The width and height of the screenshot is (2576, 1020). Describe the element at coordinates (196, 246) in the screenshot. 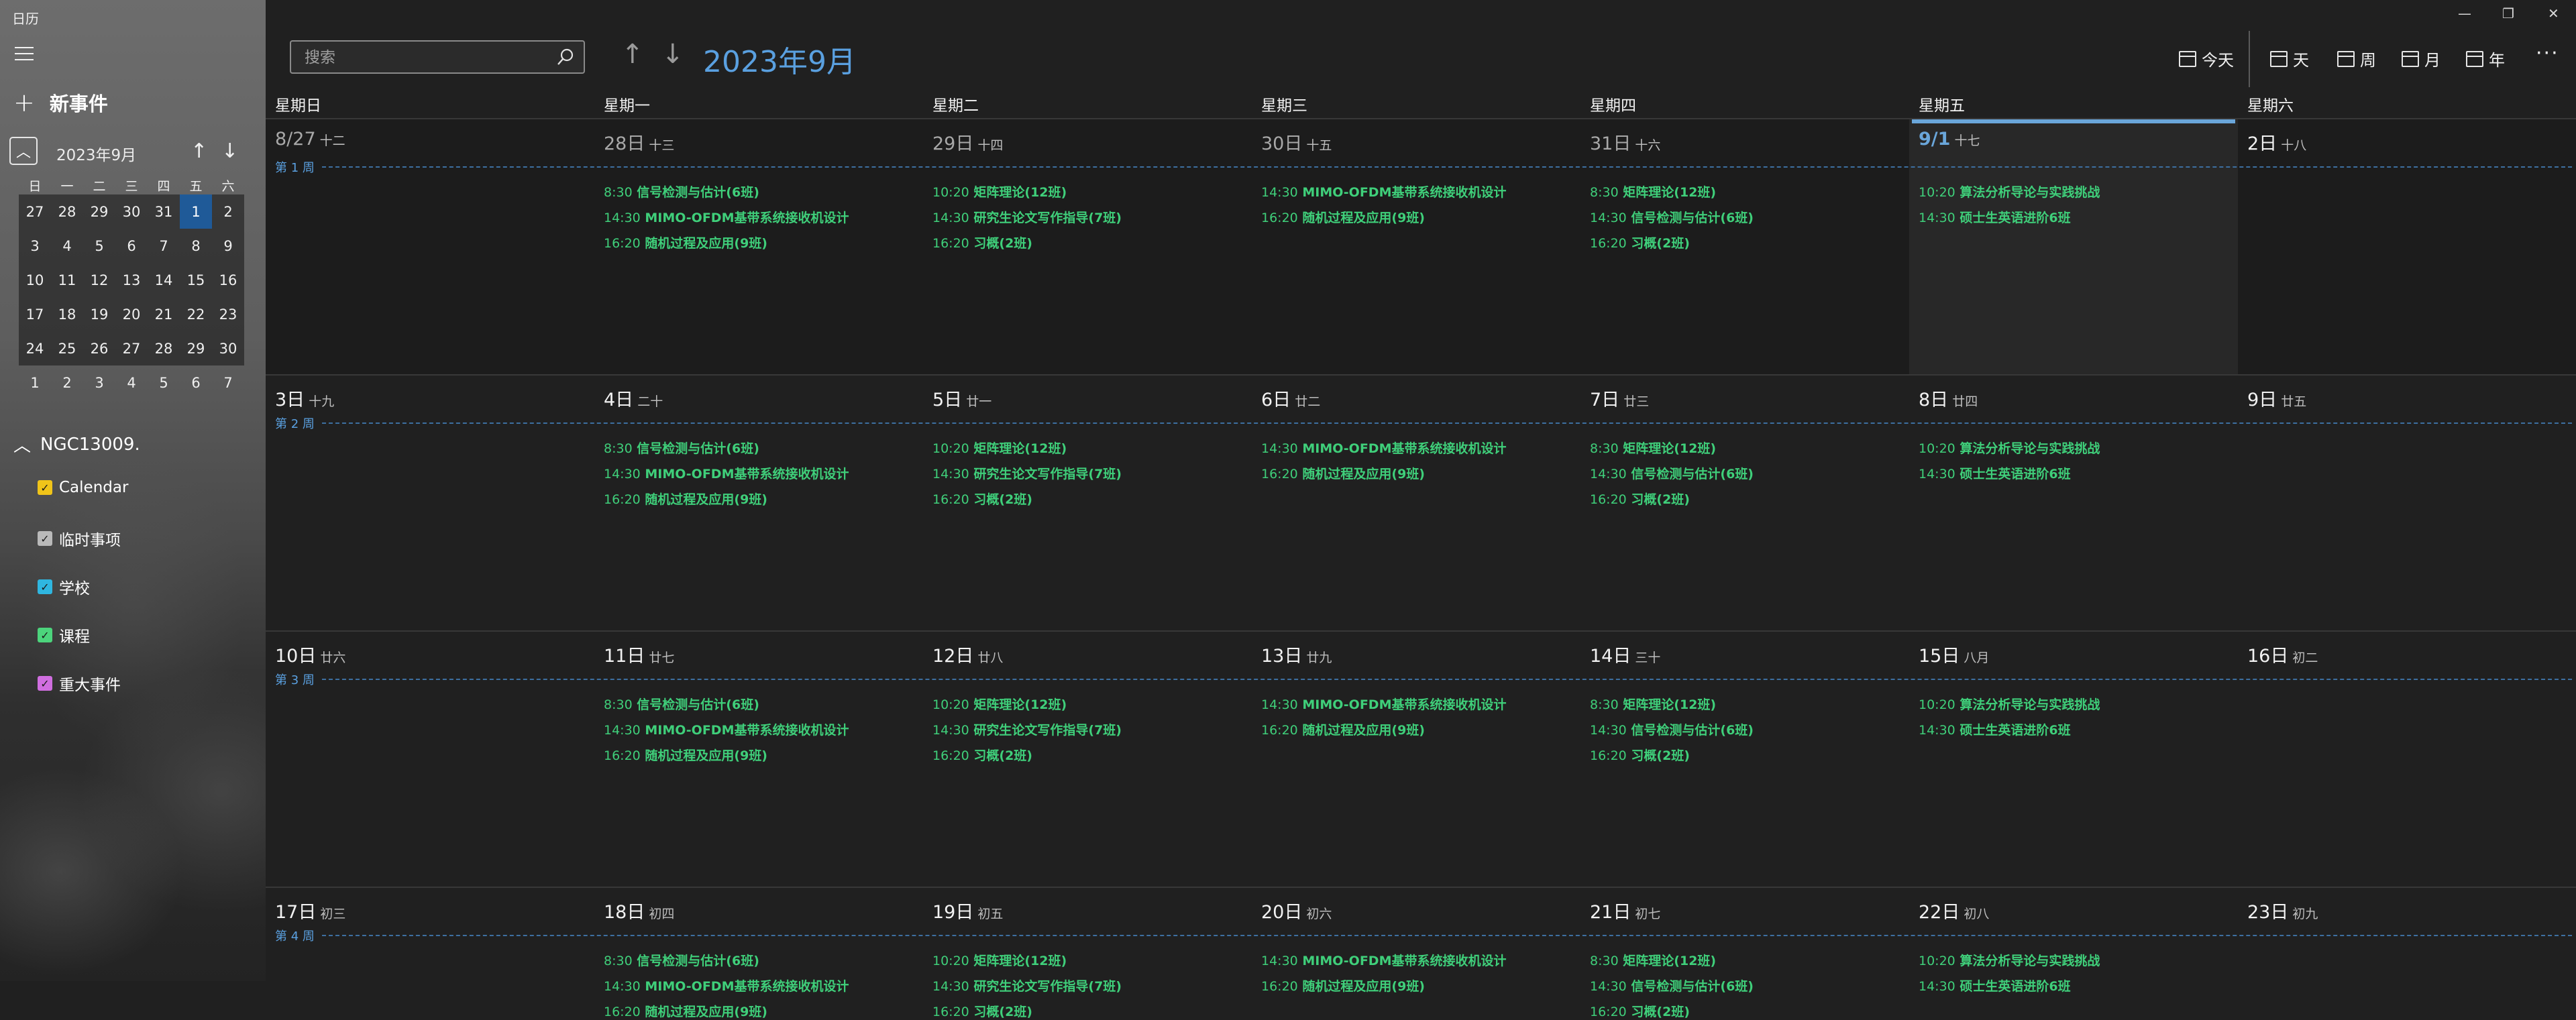

I see `mini-calendar-day: 8` at that location.